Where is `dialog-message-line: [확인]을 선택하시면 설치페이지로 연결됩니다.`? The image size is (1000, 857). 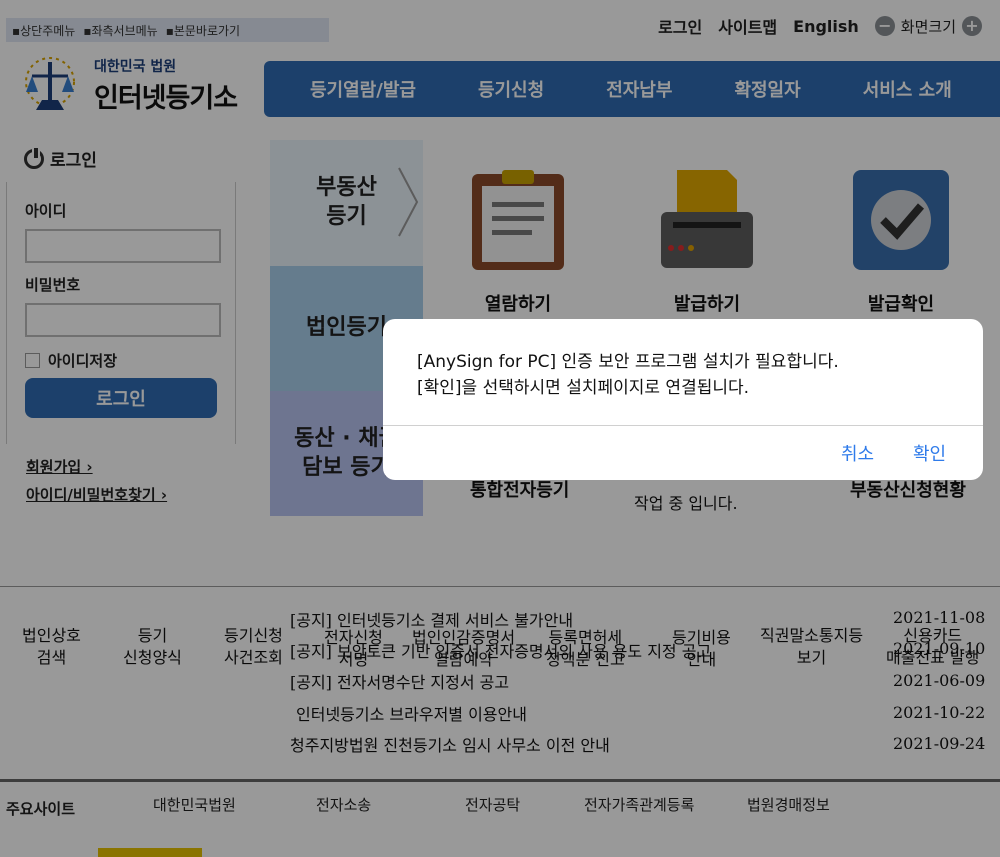
dialog-message-line: [확인]을 선택하시면 설치페이지로 연결됩니다. is located at coordinates (583, 388).